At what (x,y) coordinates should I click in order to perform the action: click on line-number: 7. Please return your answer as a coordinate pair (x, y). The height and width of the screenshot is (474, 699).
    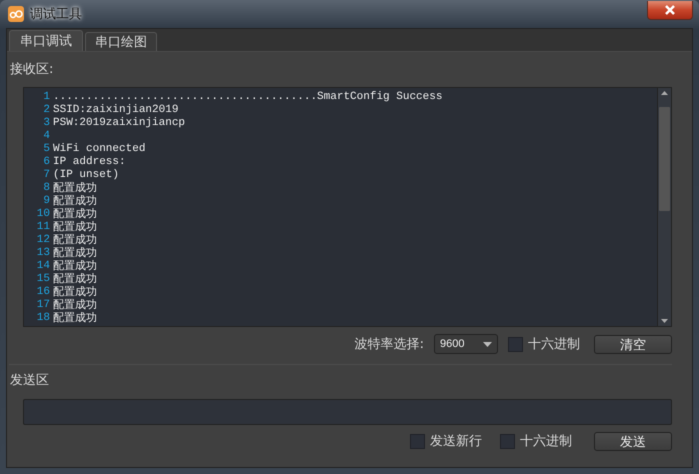
    Looking at the image, I should click on (46, 174).